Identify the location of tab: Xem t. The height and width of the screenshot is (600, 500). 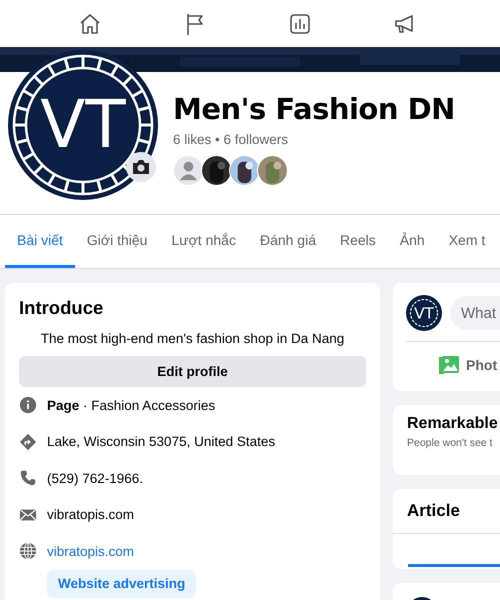
(467, 241).